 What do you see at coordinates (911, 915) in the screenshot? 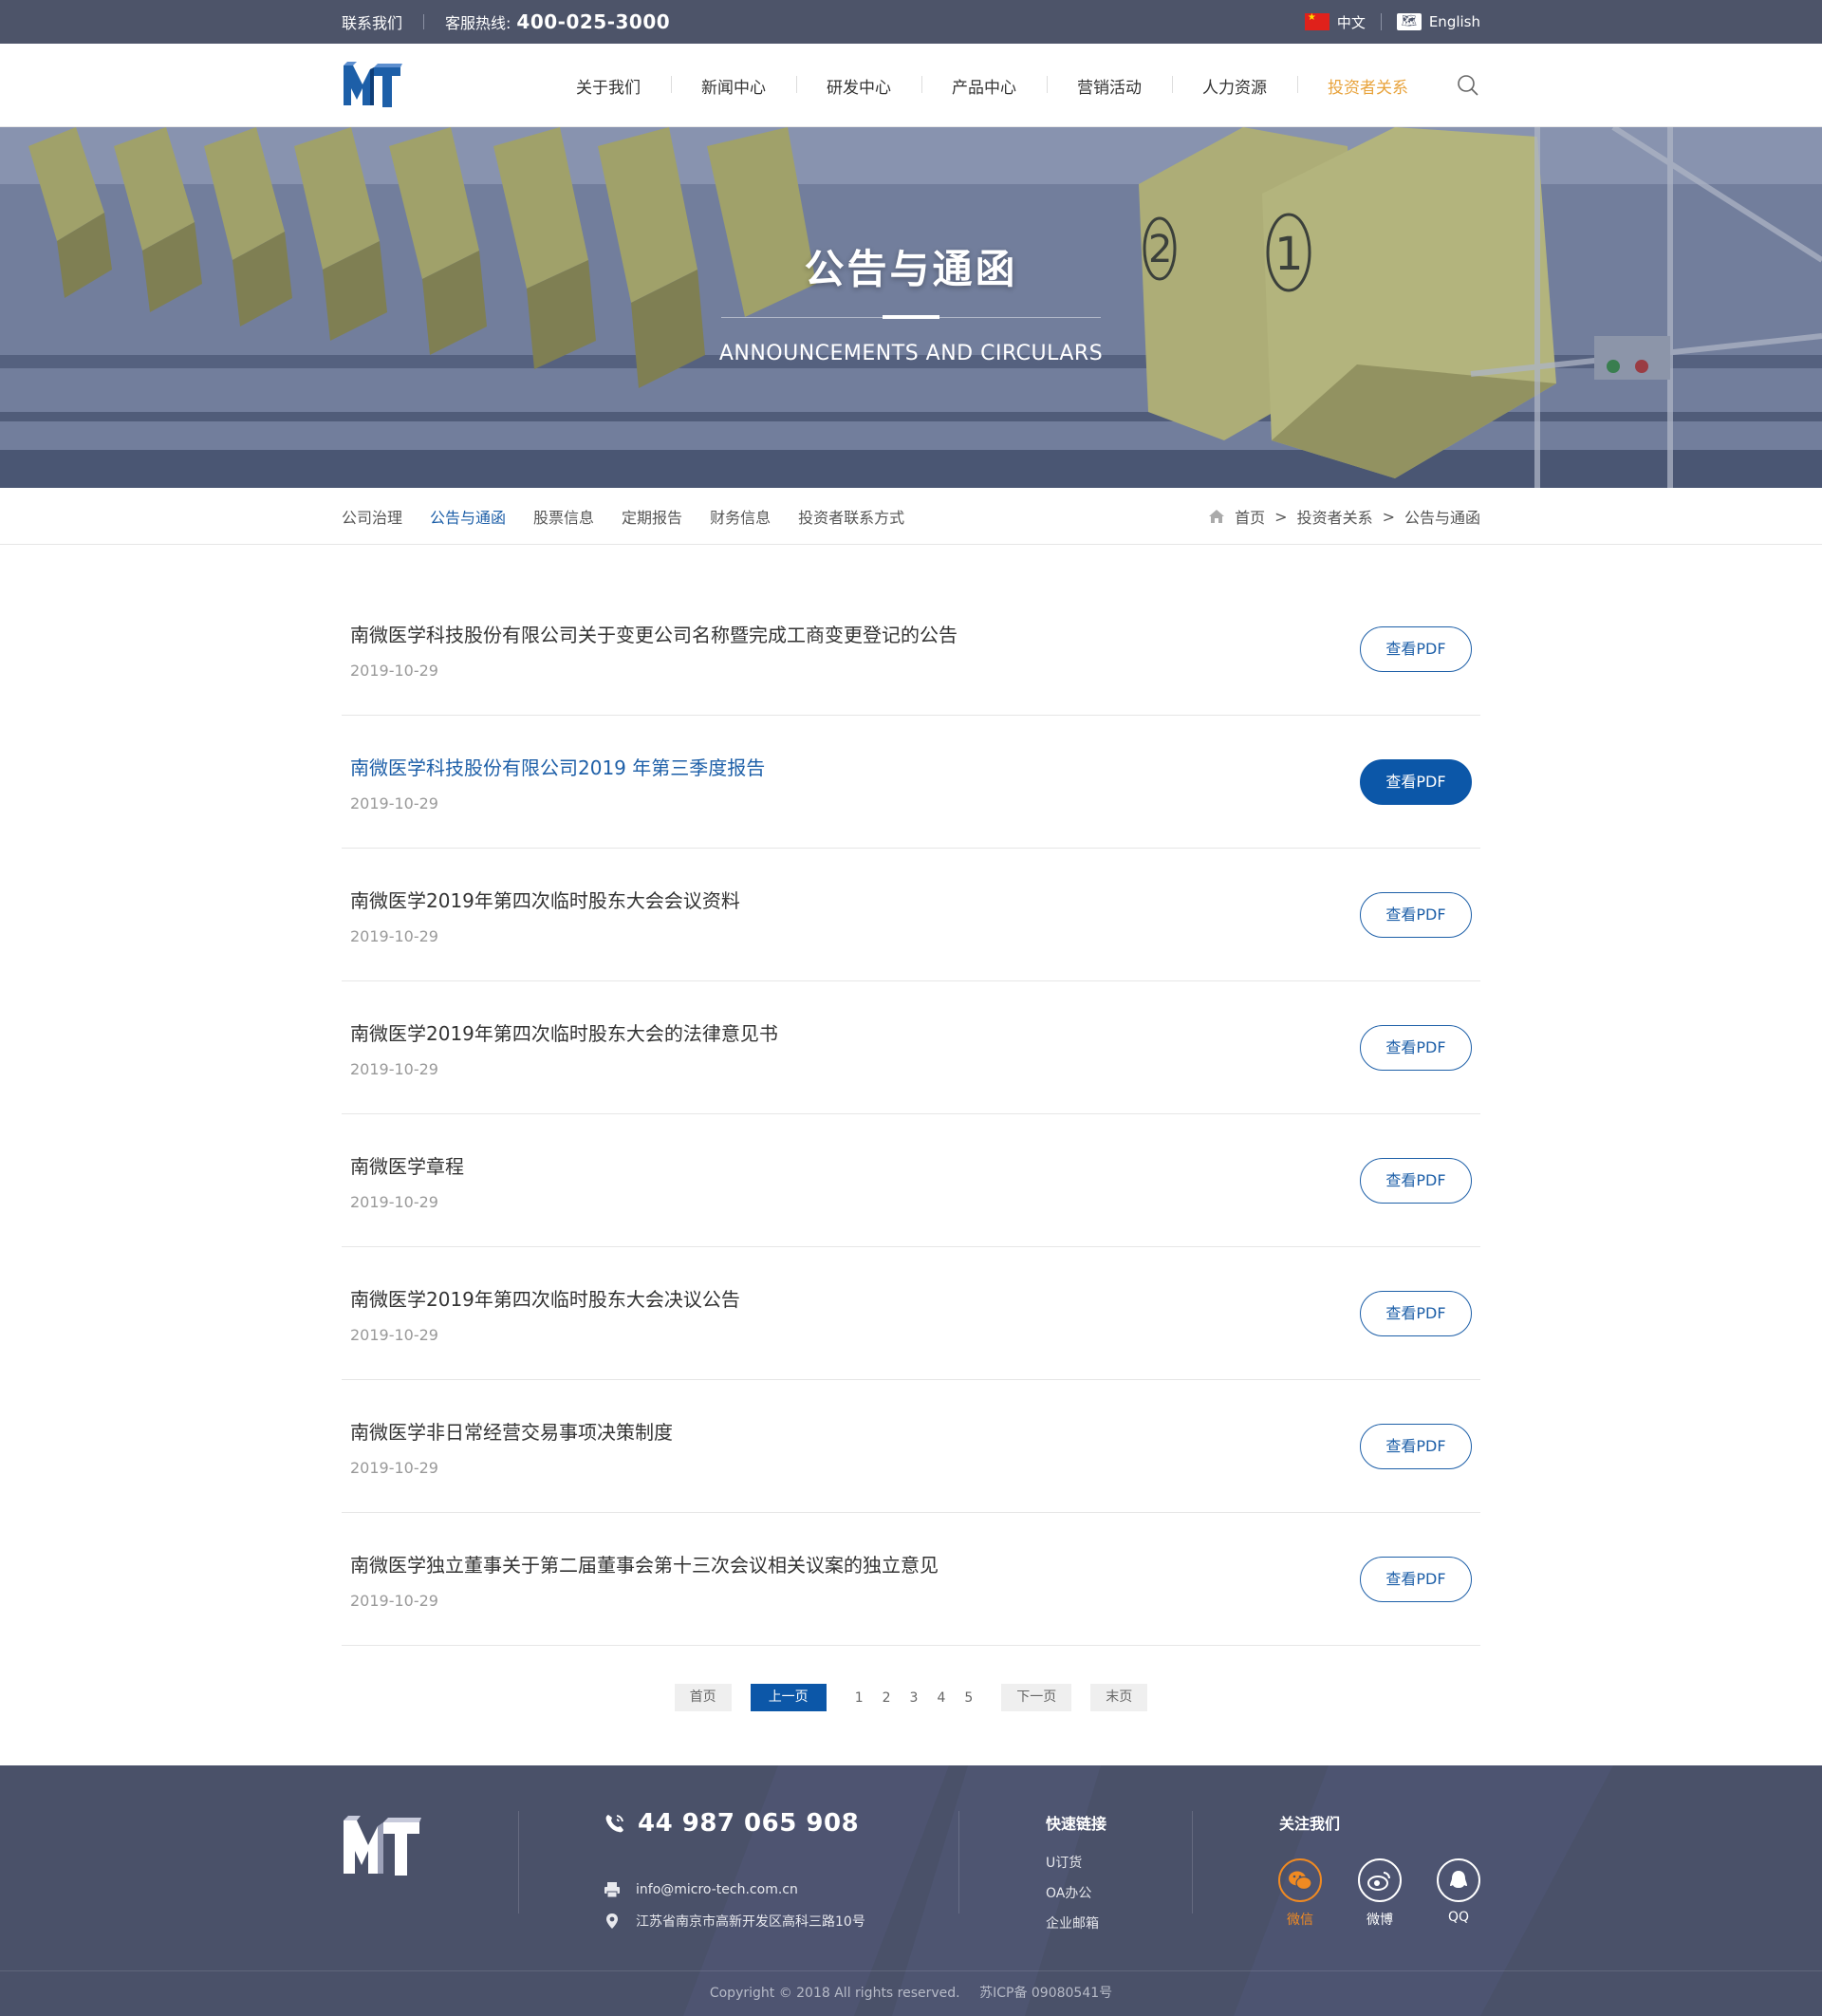
I see `list-item: 南微医学2019年第四次临时股东大会会议资料 2019-10-29 查看PDF` at bounding box center [911, 915].